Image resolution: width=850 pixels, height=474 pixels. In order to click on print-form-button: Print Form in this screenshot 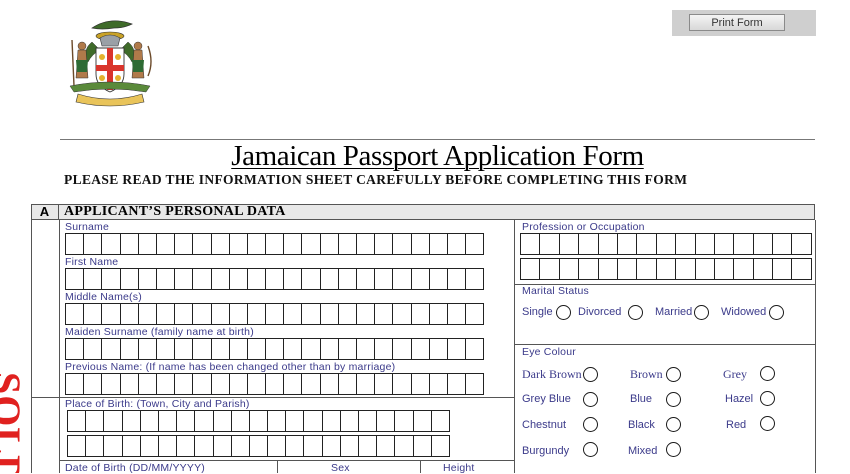, I will do `click(737, 22)`.